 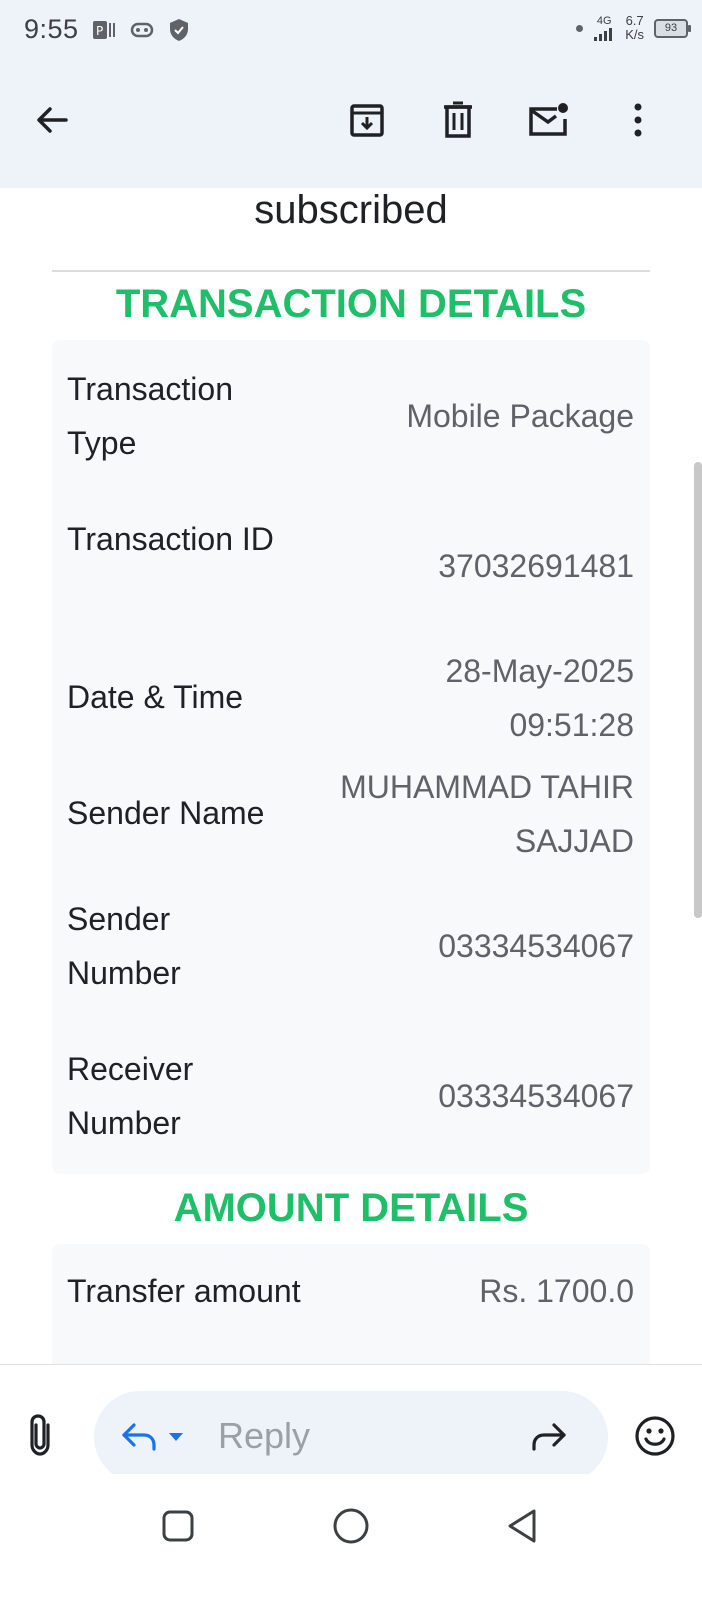 I want to click on mark-unread-button, so click(x=549, y=120).